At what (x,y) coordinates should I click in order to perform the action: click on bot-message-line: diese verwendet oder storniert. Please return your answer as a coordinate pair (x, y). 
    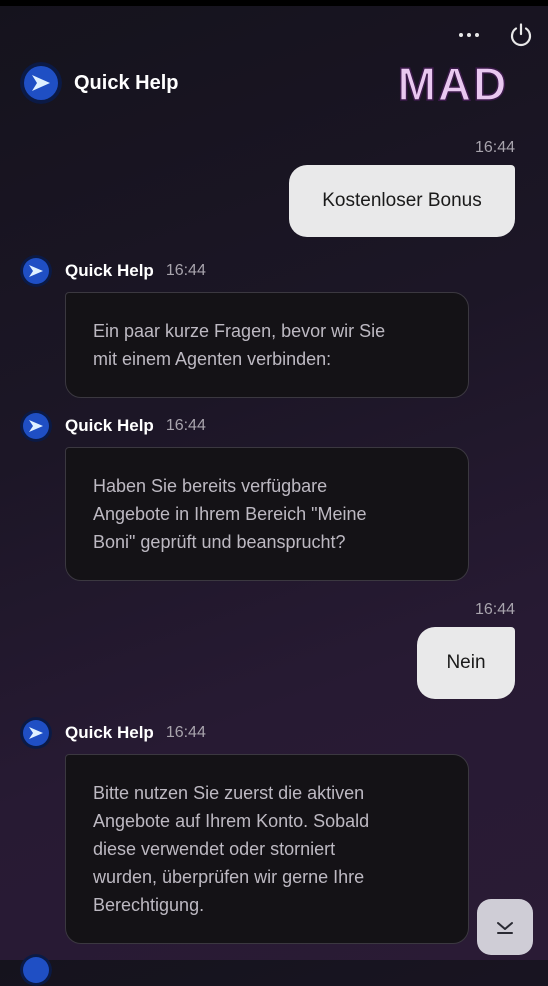
    Looking at the image, I should click on (214, 849).